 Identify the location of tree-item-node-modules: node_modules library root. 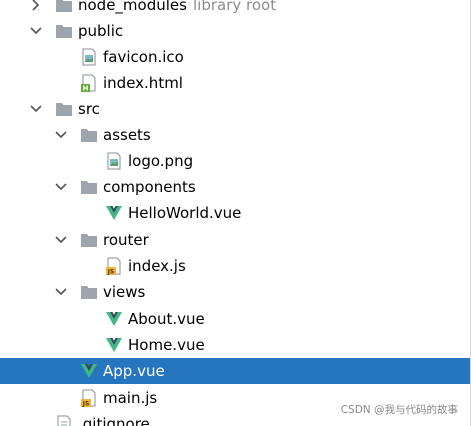
(235, 9).